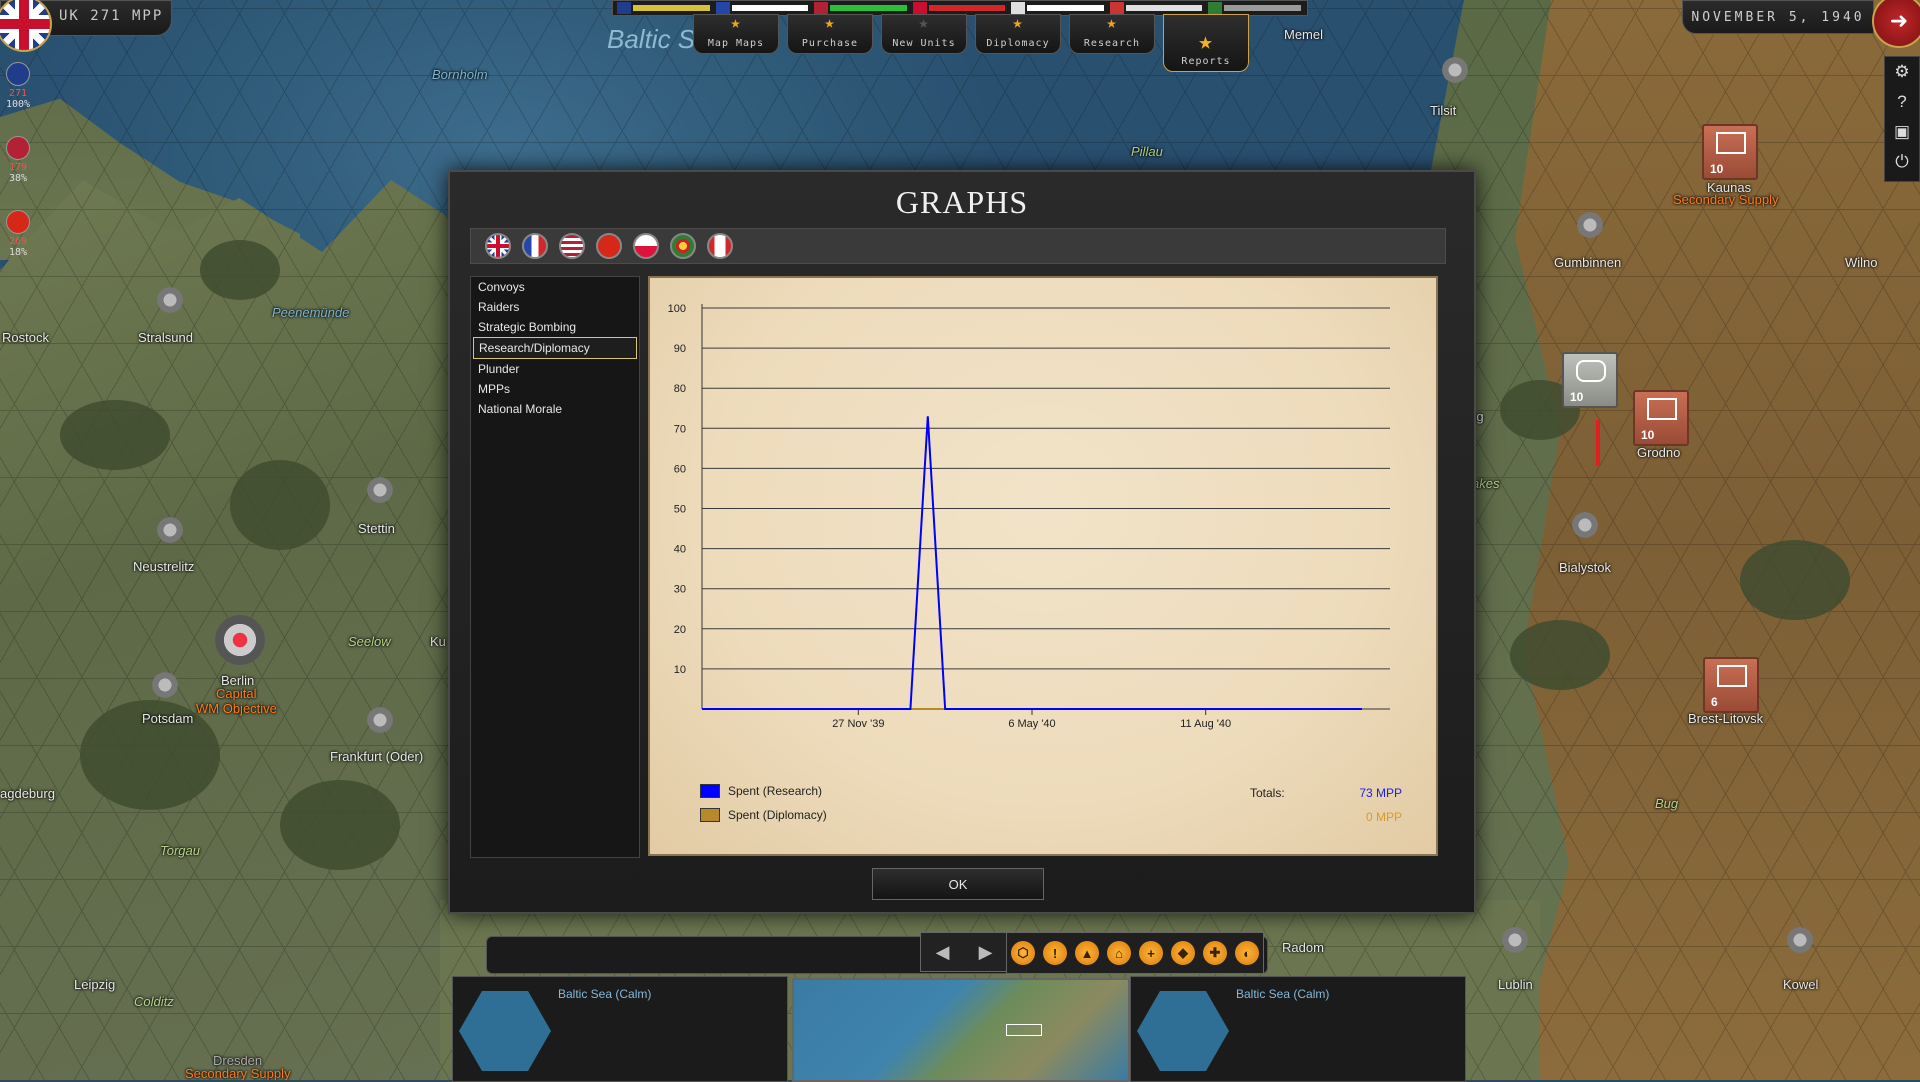  What do you see at coordinates (961, 1030) in the screenshot?
I see `minimap` at bounding box center [961, 1030].